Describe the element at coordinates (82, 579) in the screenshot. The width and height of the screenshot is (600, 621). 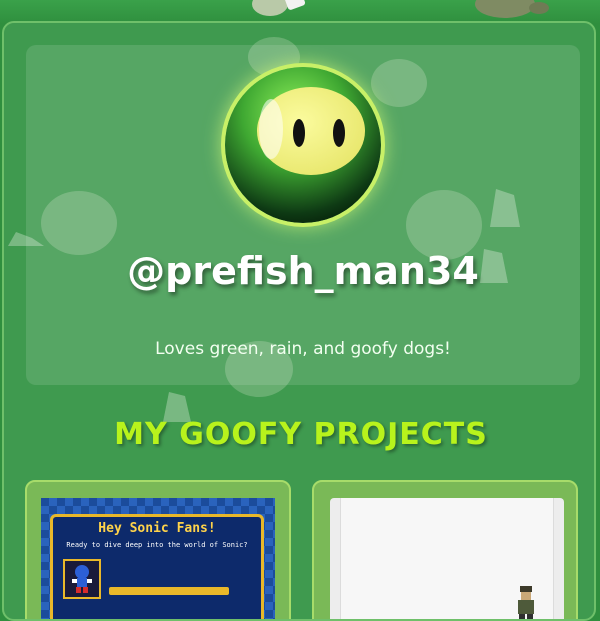
I see `sonic-character-icon` at that location.